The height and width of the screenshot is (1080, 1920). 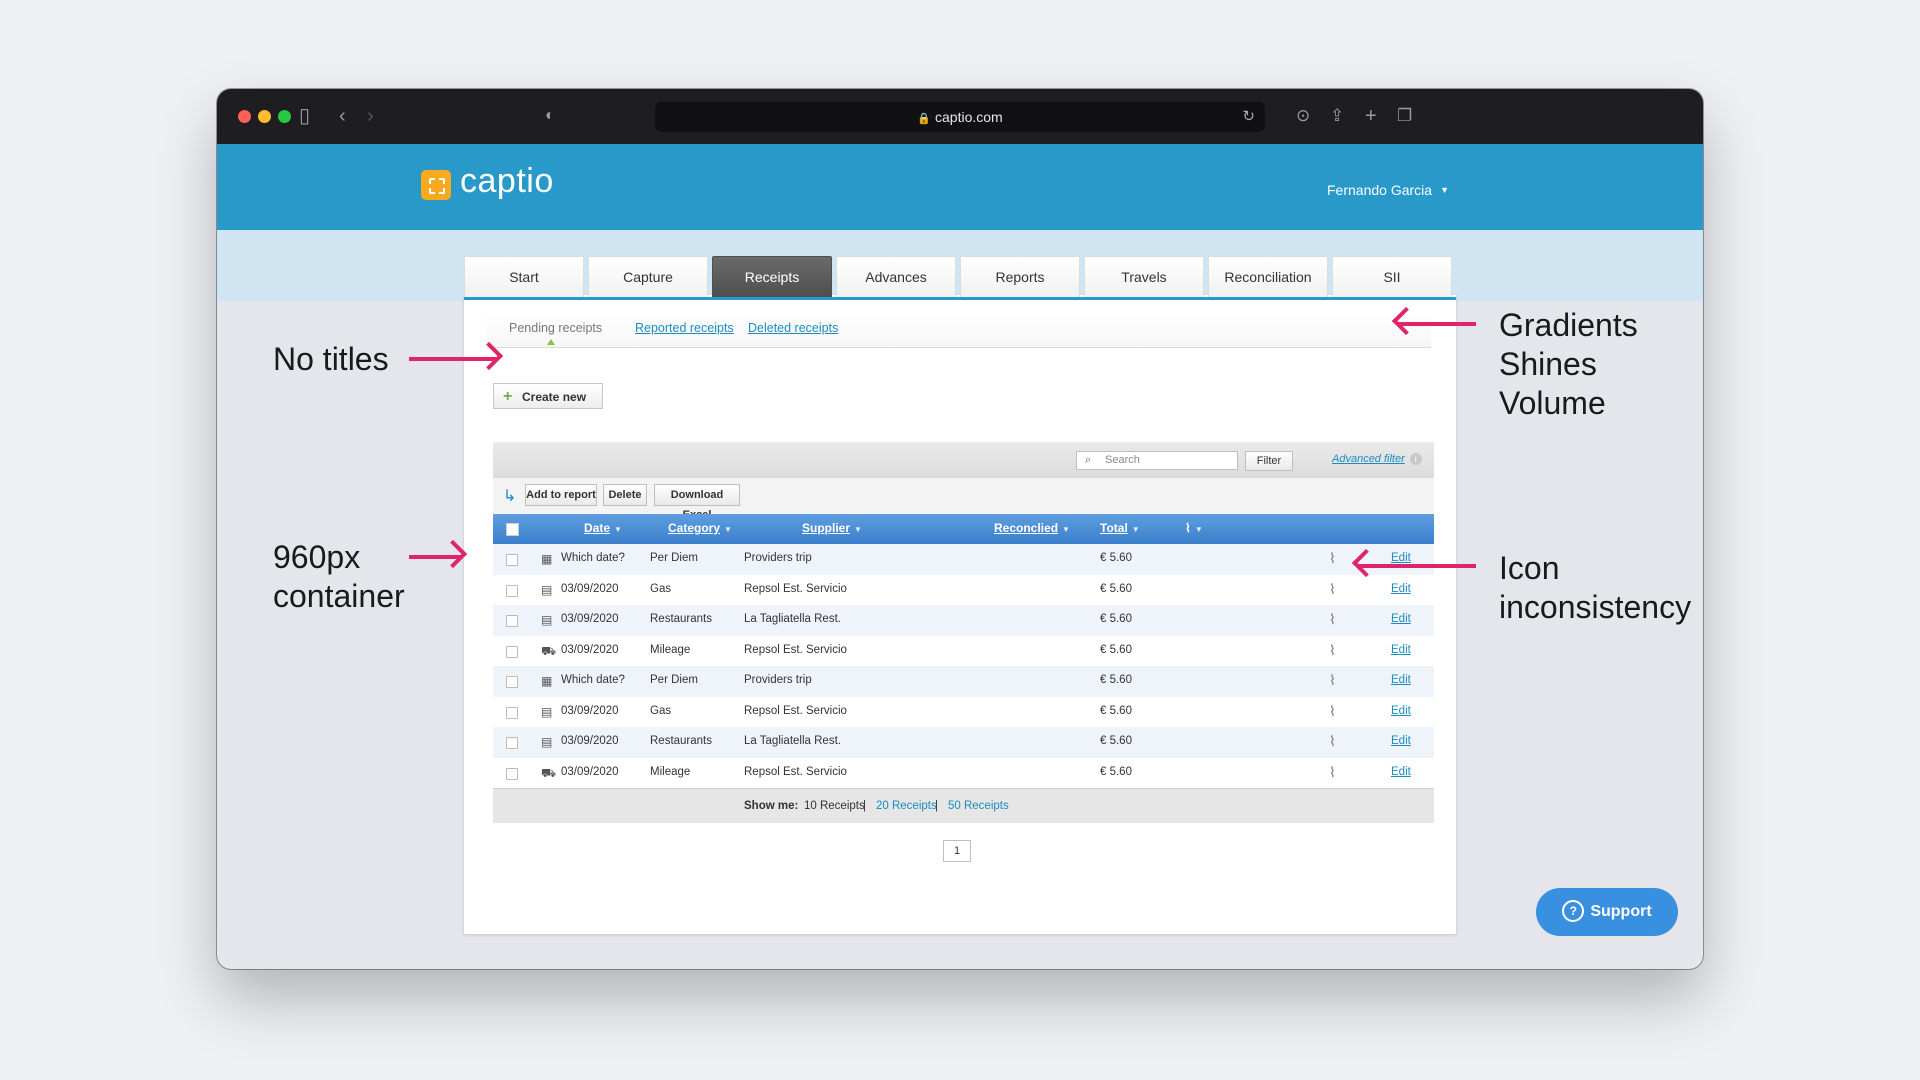 I want to click on close-window-button, so click(x=244, y=116).